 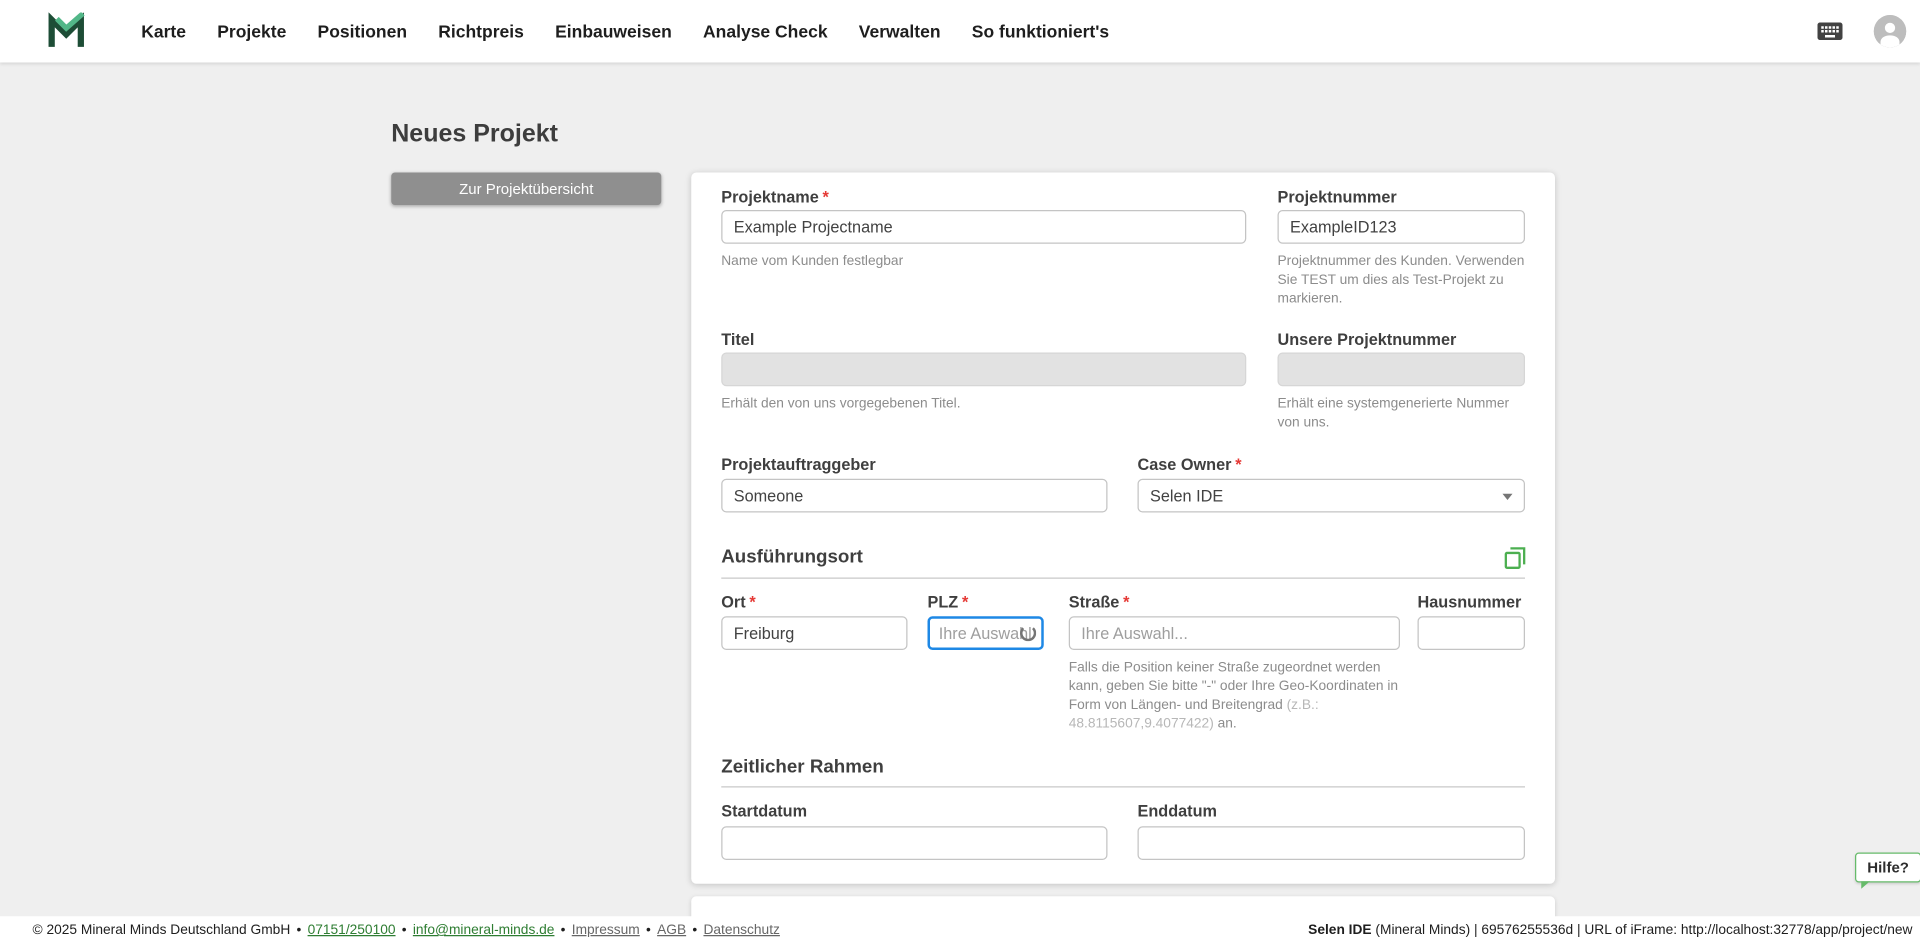 What do you see at coordinates (1507, 496) in the screenshot?
I see `dropdown-caret-icon` at bounding box center [1507, 496].